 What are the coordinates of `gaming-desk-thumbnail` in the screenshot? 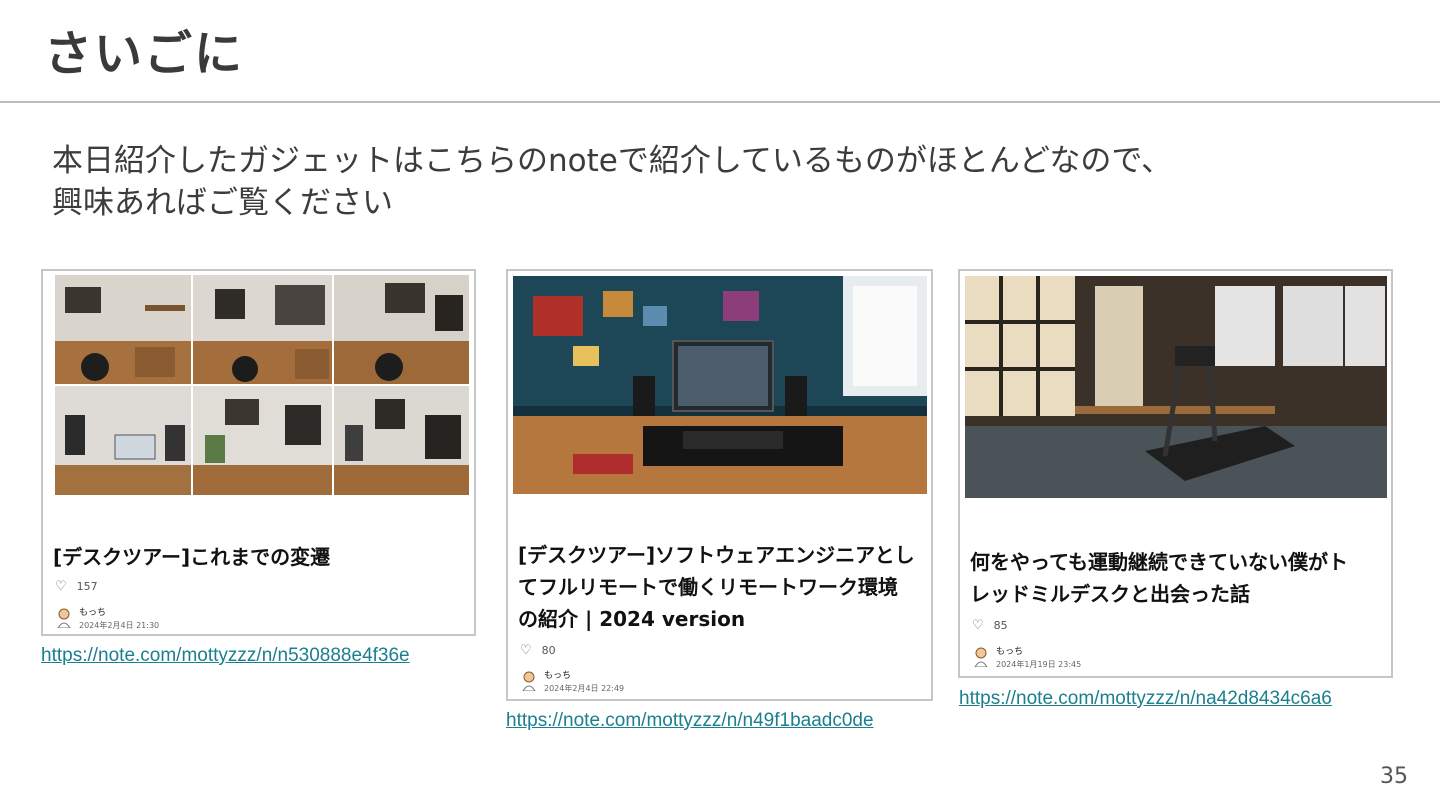 It's located at (720, 385).